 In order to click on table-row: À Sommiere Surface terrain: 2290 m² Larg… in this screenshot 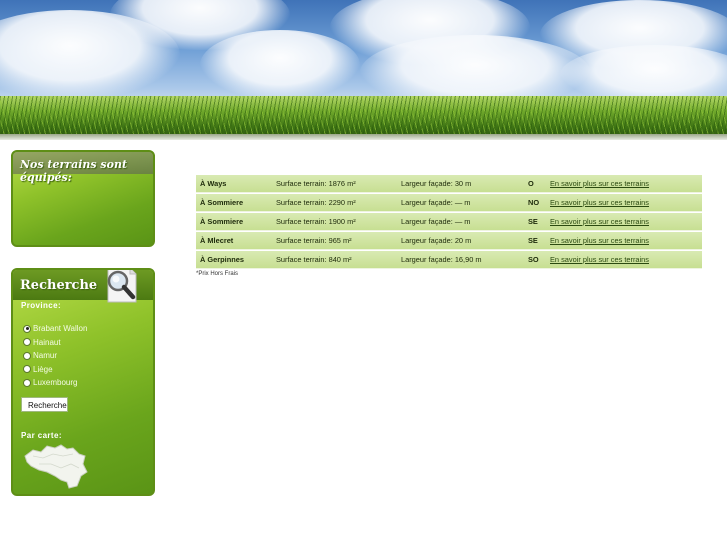, I will do `click(449, 203)`.